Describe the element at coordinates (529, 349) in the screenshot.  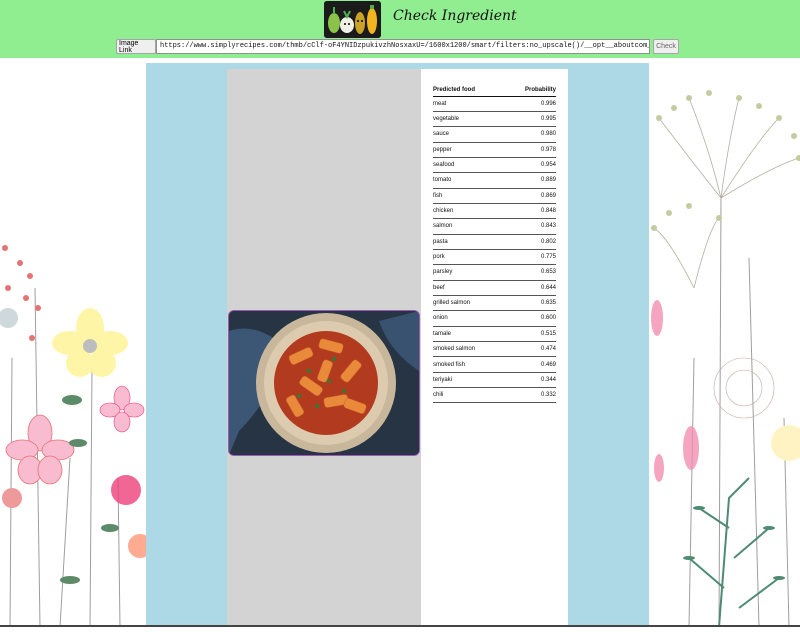
I see `probability-value: 0.474` at that location.